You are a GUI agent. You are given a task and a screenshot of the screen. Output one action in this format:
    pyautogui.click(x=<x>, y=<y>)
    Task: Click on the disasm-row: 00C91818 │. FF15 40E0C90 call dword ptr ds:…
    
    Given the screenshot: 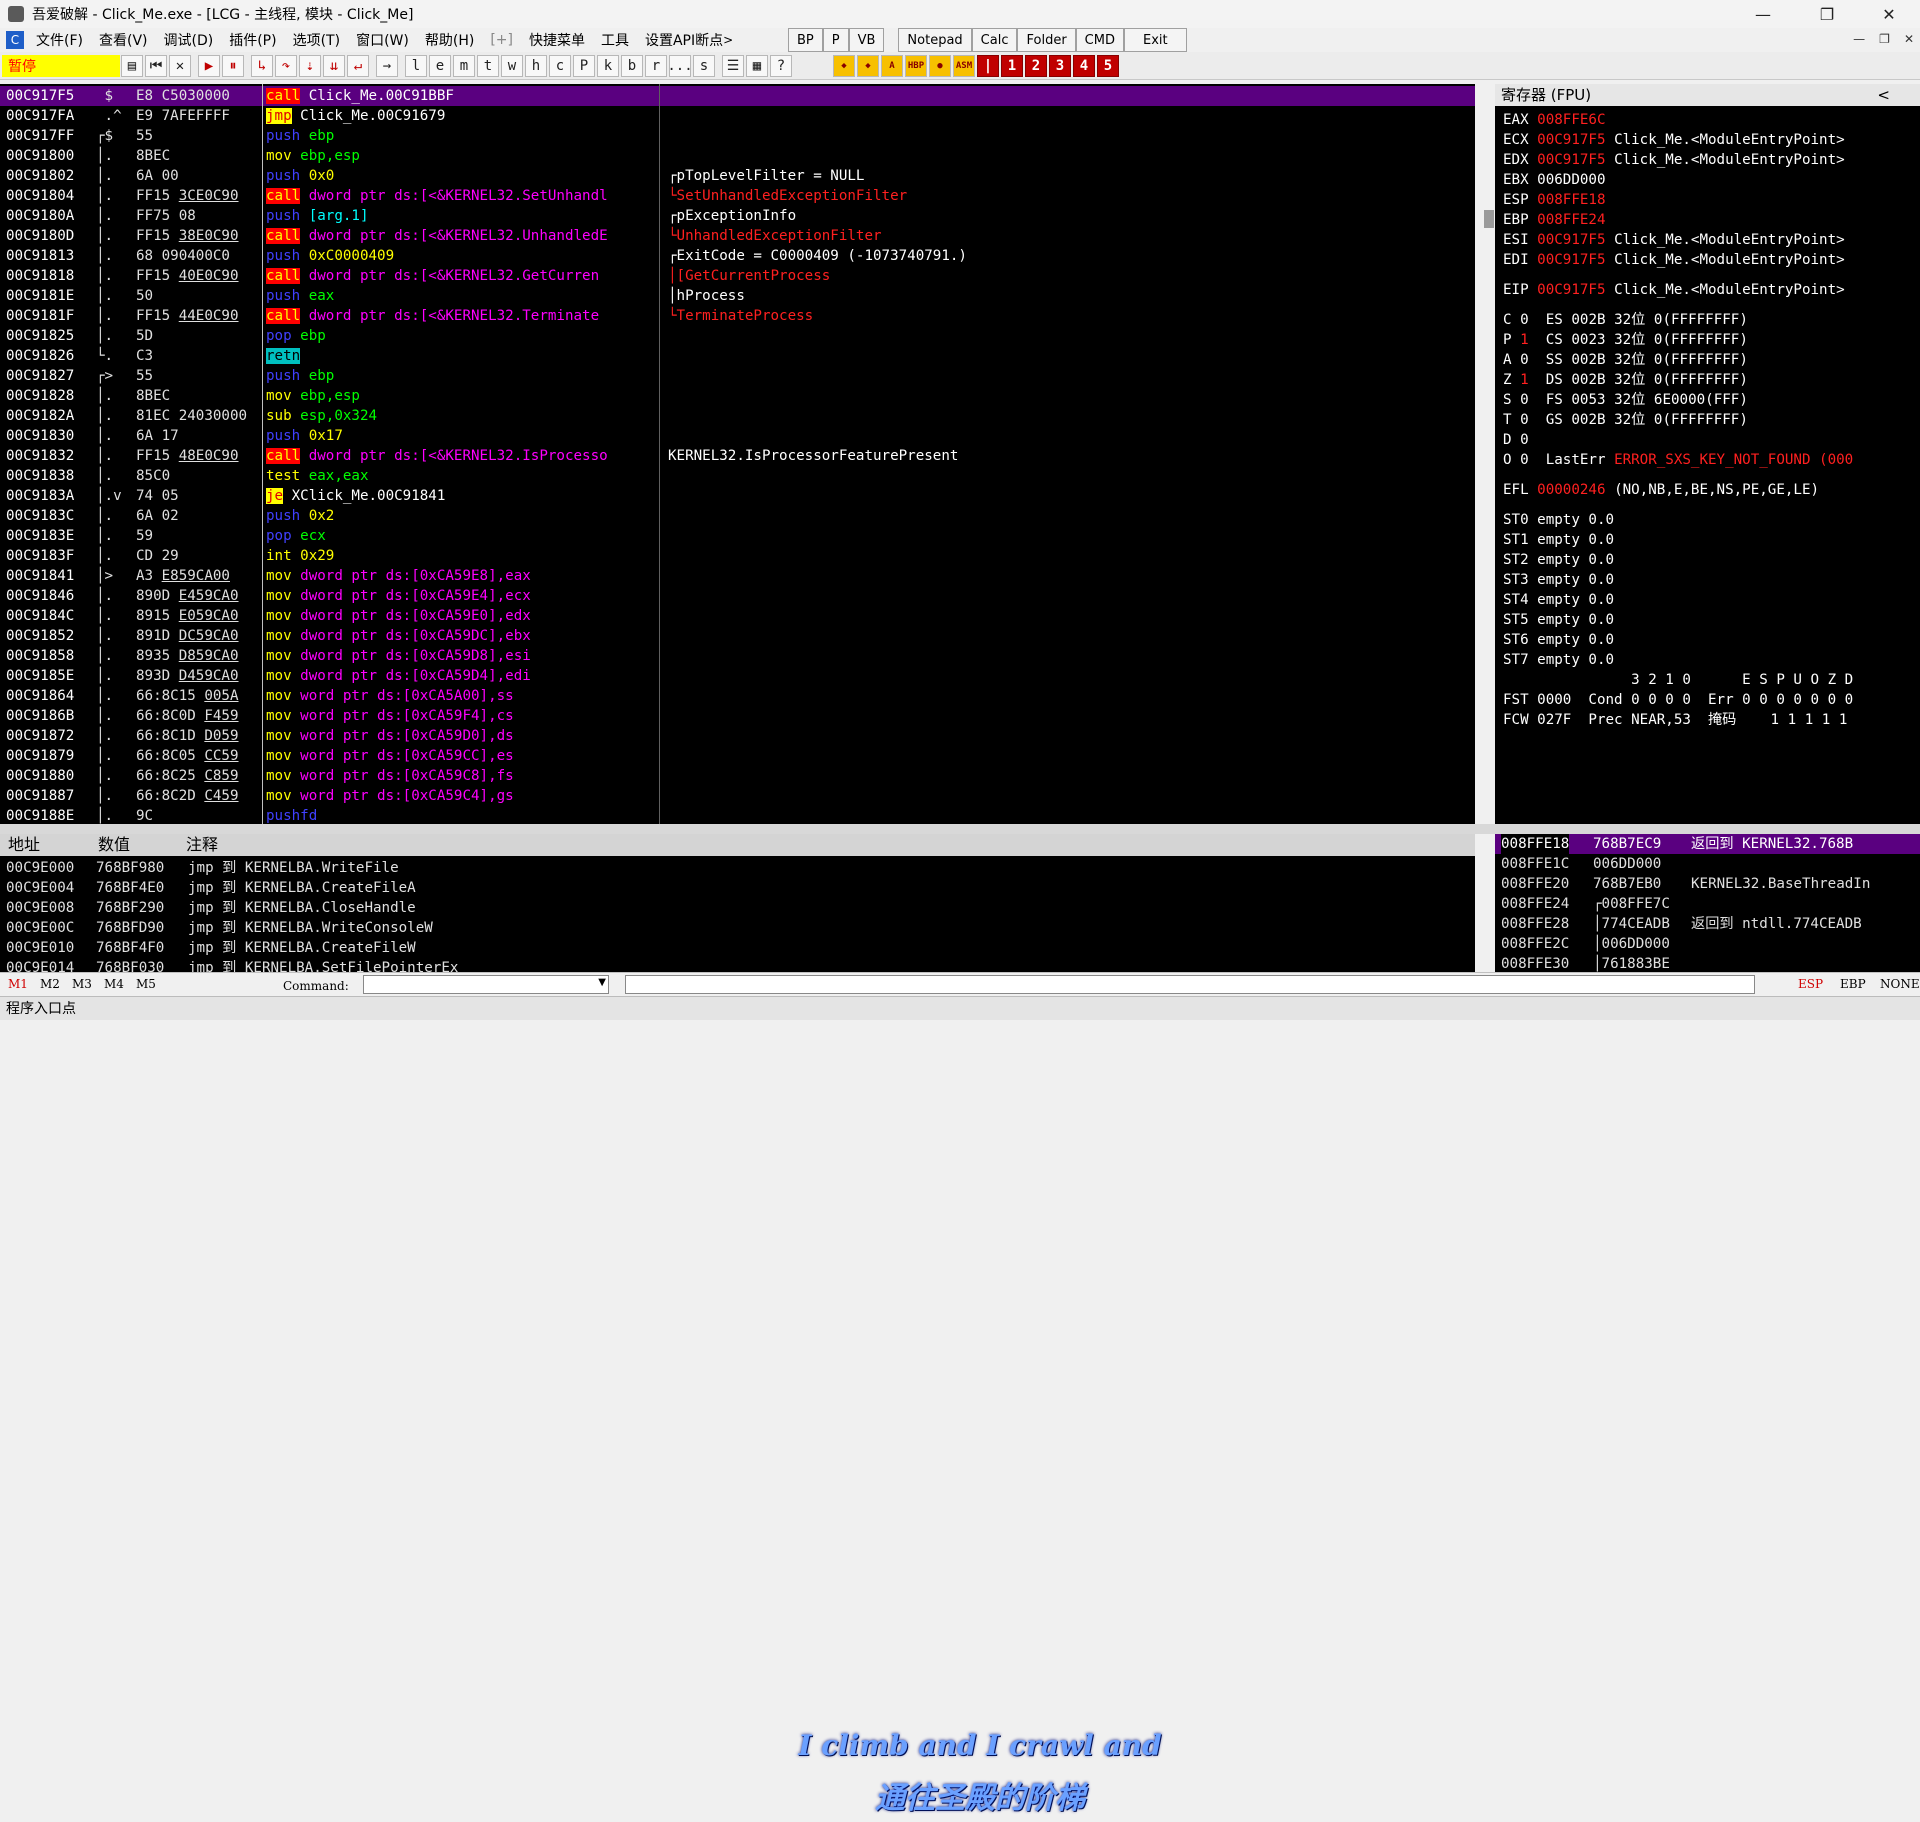 What is the action you would take?
    pyautogui.click(x=737, y=276)
    